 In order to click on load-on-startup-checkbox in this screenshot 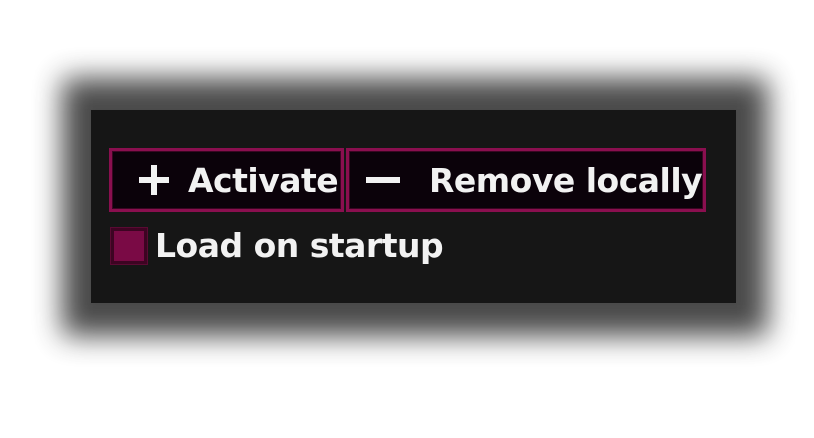, I will do `click(129, 245)`.